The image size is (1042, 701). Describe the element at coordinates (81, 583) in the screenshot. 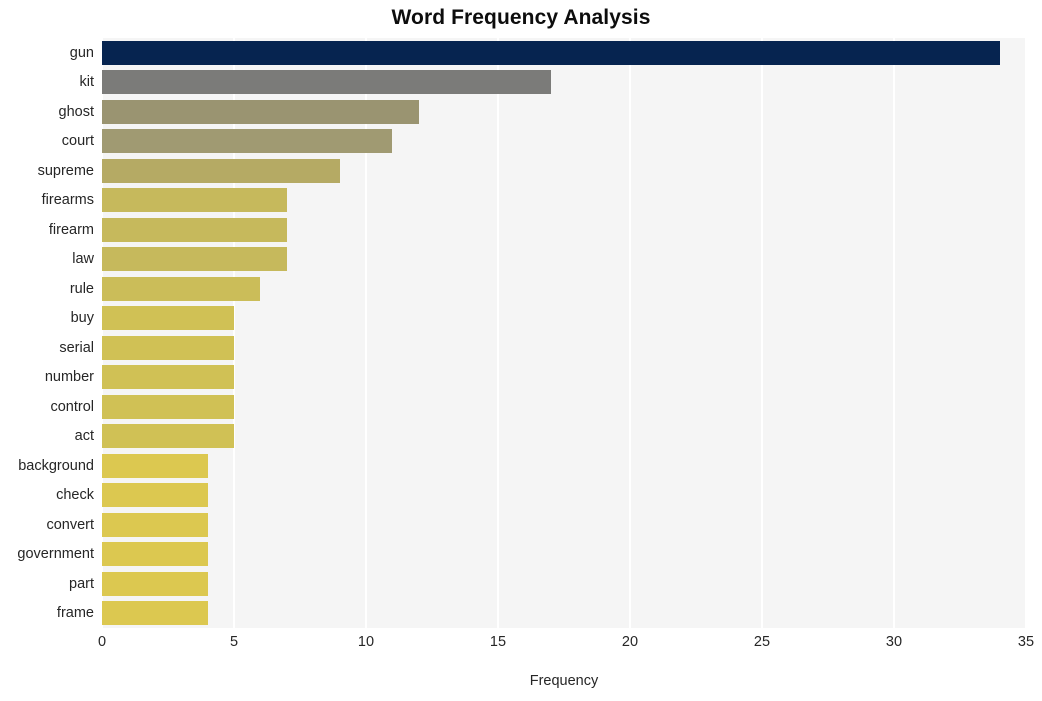

I see `y-tick-label-part: part` at that location.